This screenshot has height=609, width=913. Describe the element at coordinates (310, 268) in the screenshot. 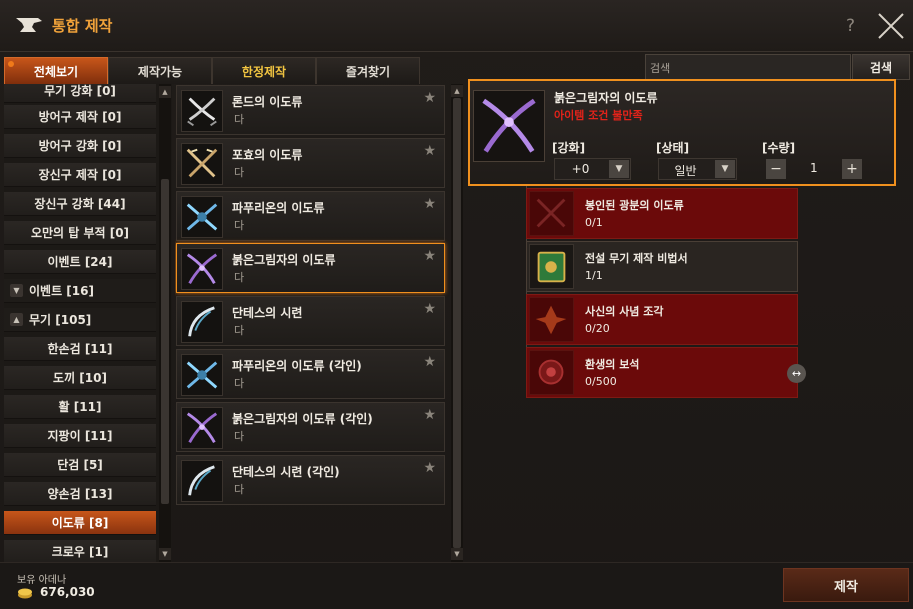

I see `list-item-selected: 붉은그림자의 이도류 다 ★` at that location.